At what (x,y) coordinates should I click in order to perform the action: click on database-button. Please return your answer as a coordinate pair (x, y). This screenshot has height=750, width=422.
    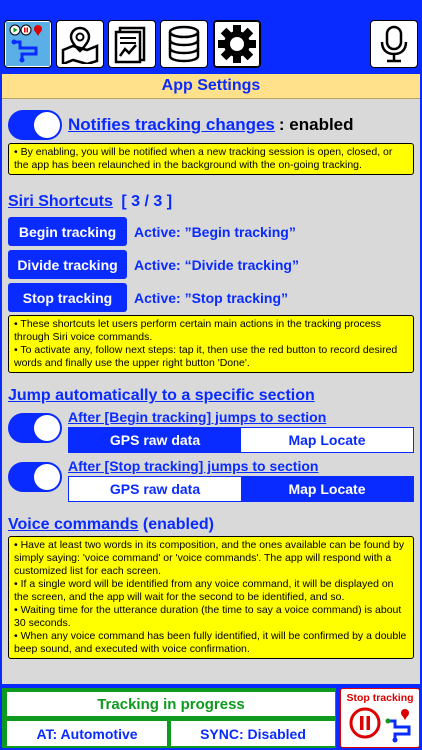
    Looking at the image, I should click on (184, 44).